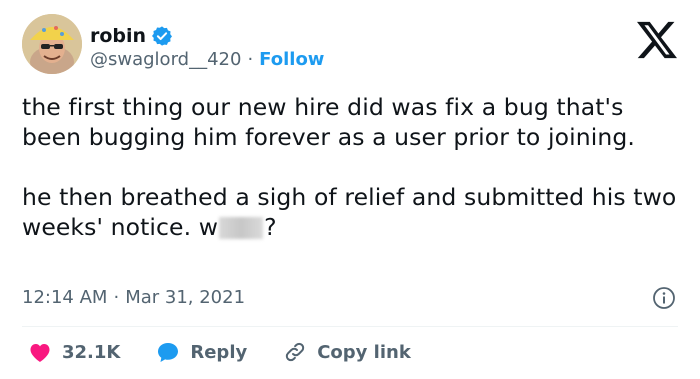 The image size is (700, 379). Describe the element at coordinates (64, 297) in the screenshot. I see `tweet-time: 12:14 AM` at that location.